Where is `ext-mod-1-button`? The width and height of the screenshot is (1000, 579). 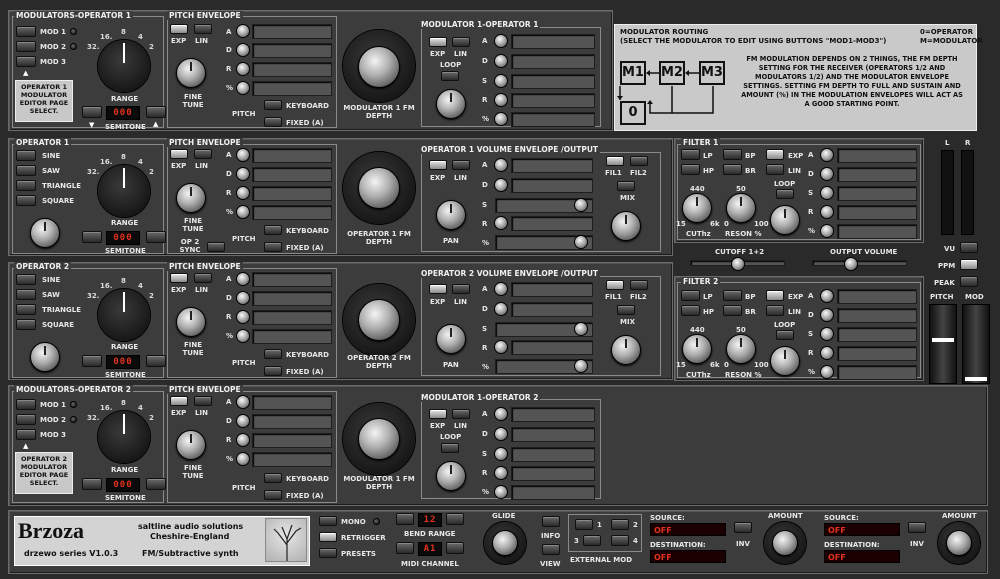
ext-mod-1-button is located at coordinates (584, 524).